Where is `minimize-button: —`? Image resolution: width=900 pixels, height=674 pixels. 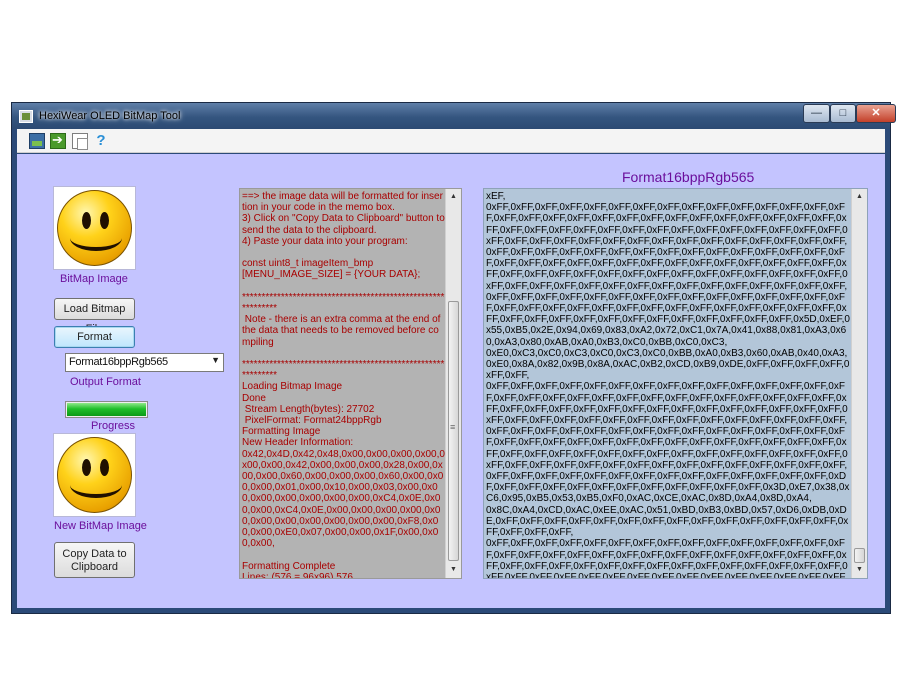
minimize-button: — is located at coordinates (816, 113).